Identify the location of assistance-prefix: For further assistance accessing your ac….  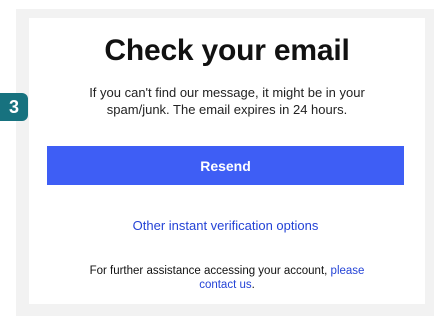
(210, 271).